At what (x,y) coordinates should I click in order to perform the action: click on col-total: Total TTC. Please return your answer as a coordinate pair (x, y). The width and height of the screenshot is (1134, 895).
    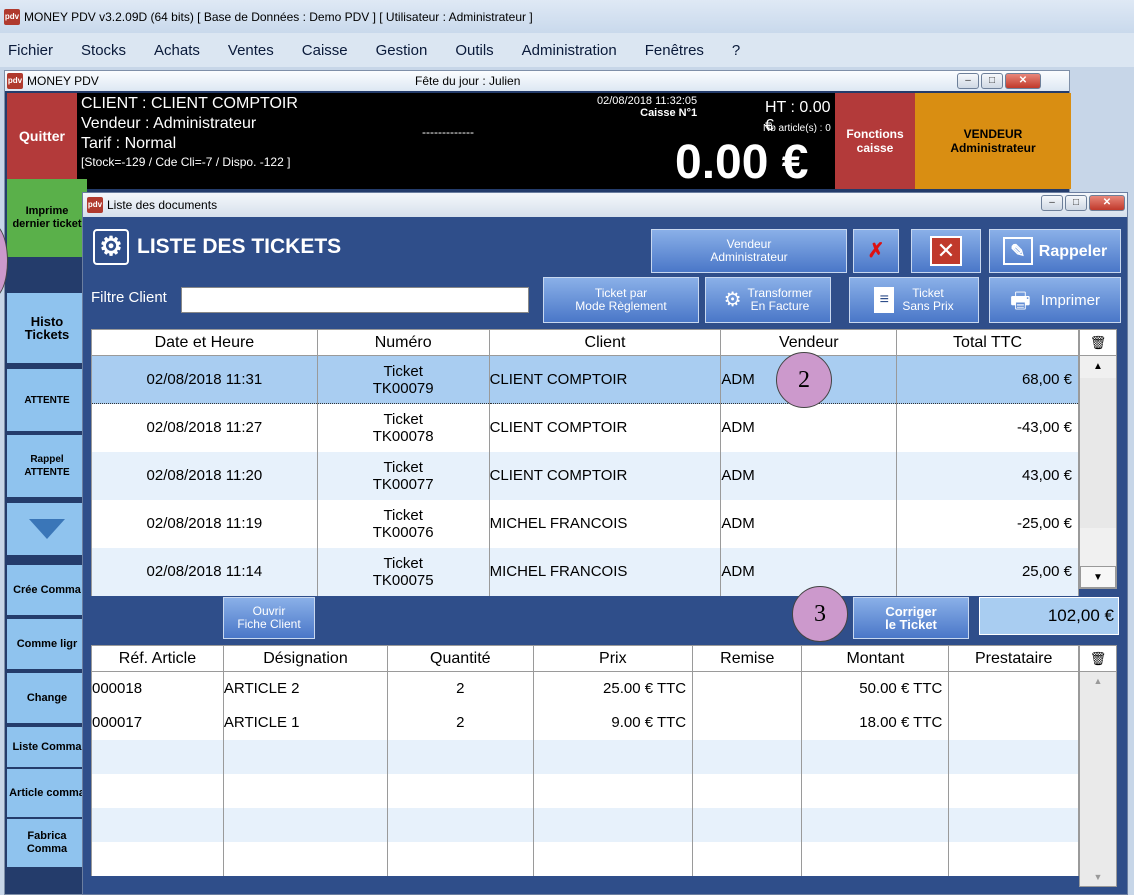
    Looking at the image, I should click on (987, 342).